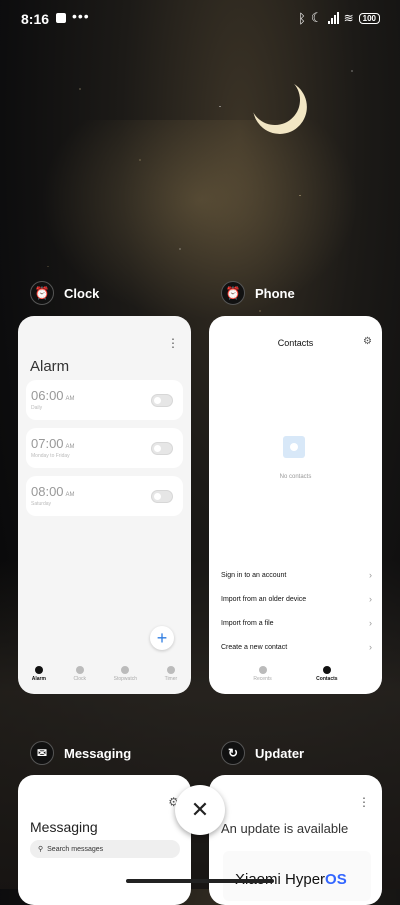 The width and height of the screenshot is (400, 905). What do you see at coordinates (38, 670) in the screenshot?
I see `alarm-icon` at bounding box center [38, 670].